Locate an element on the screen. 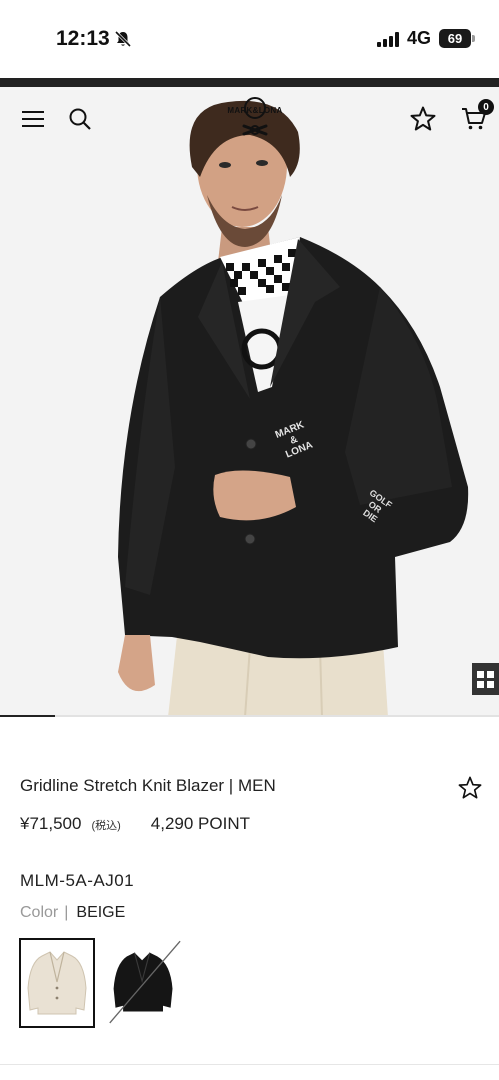 The image size is (499, 1080). top-divider is located at coordinates (249, 82).